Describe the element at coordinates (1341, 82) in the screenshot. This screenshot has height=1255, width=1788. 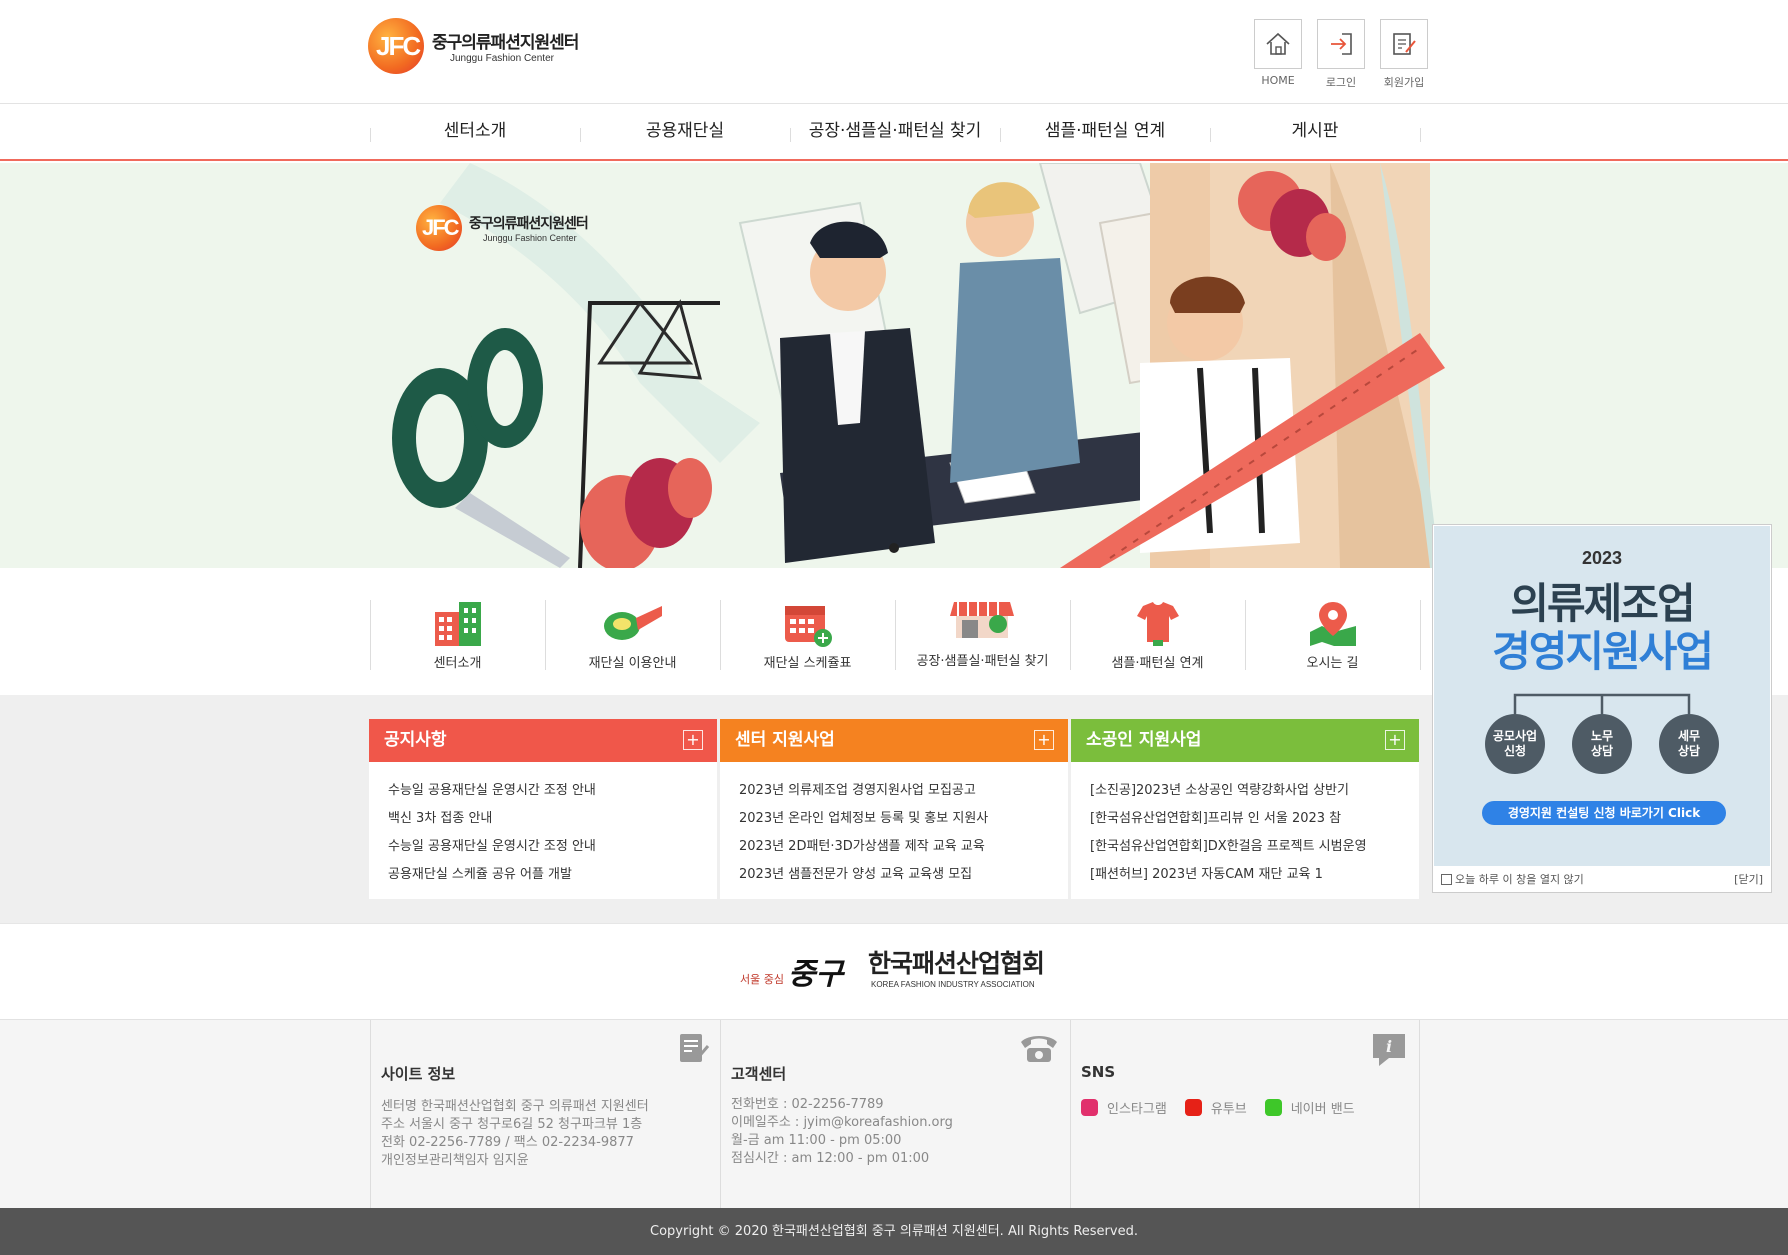
I see `login-label: 로그인` at that location.